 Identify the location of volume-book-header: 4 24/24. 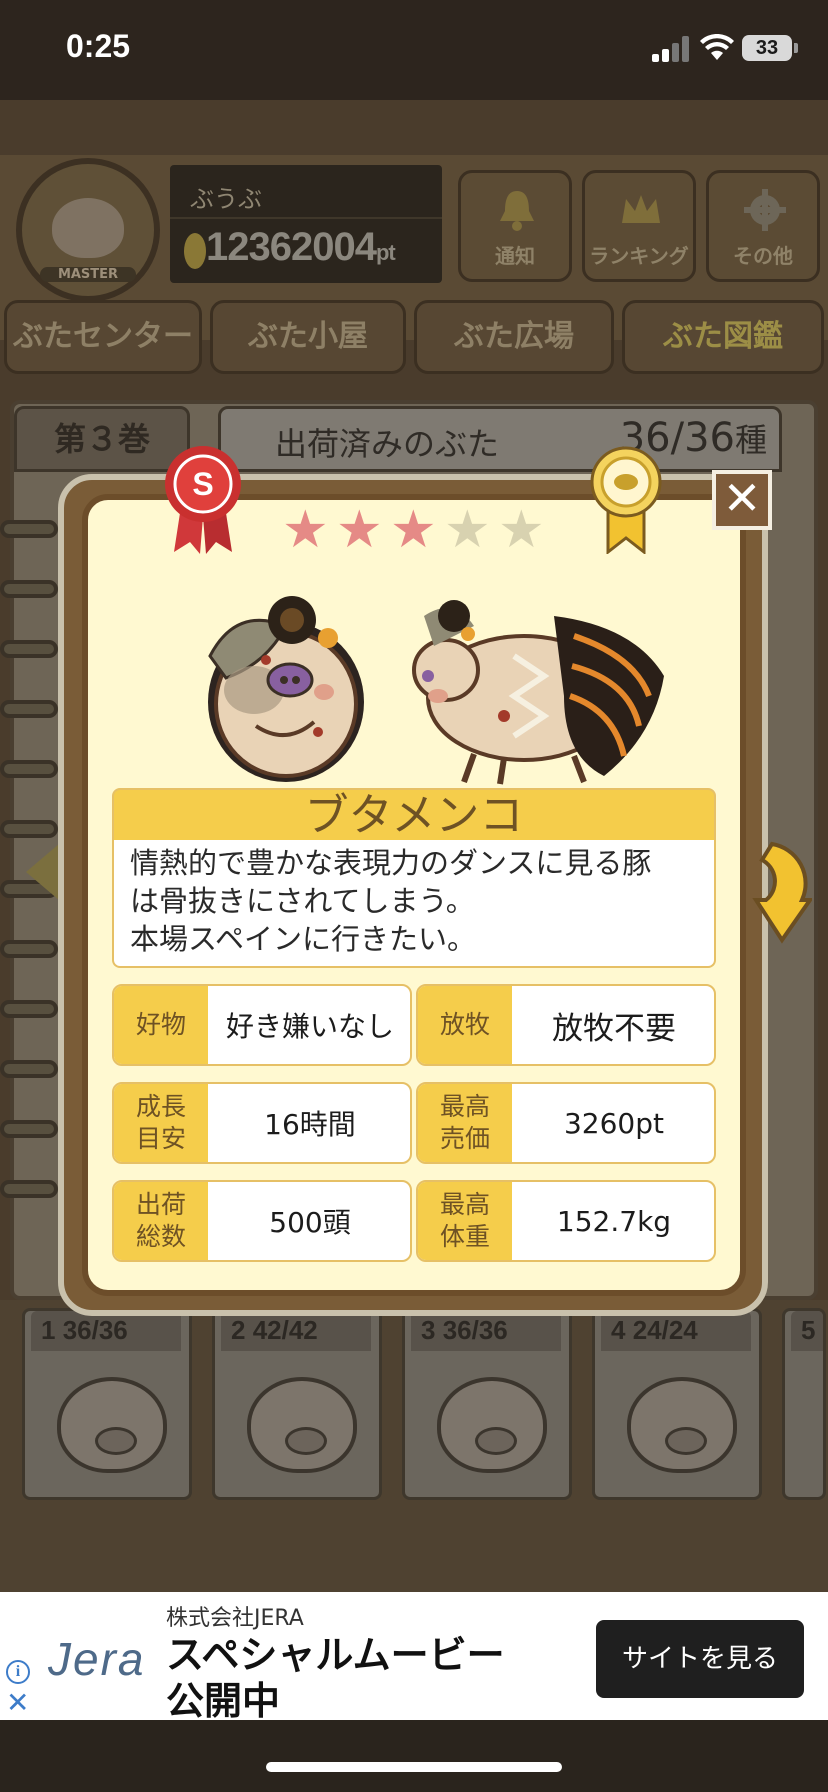
(676, 1331).